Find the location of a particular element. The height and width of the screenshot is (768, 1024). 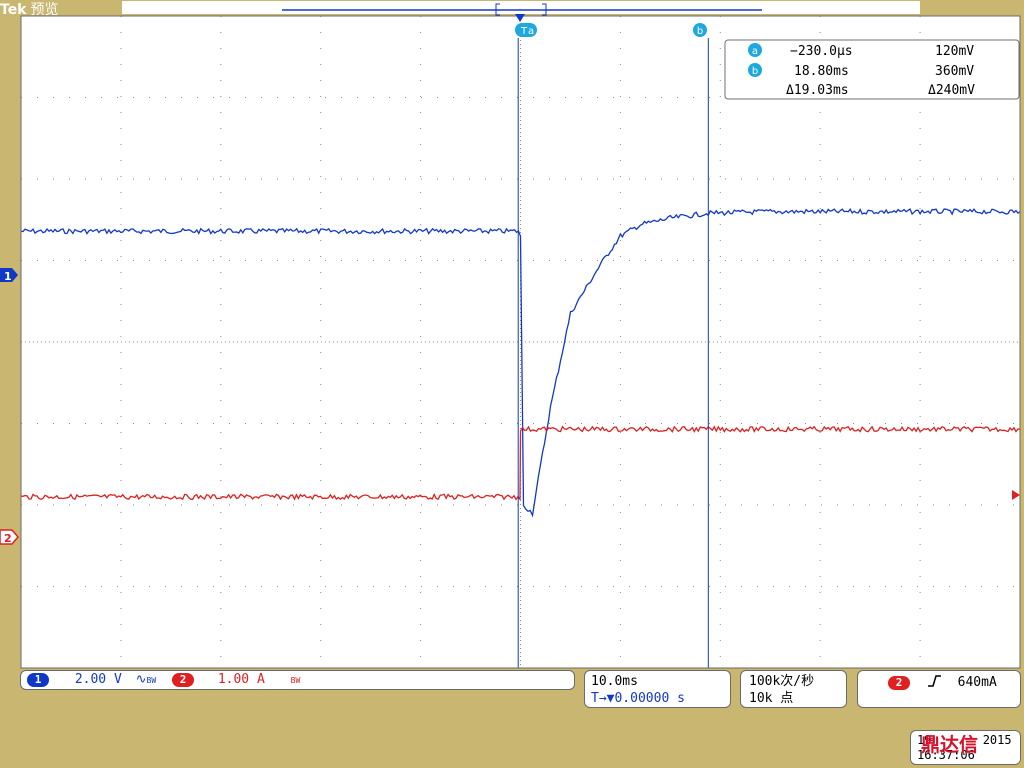

cursor-a-top-label: a is located at coordinates (531, 31).